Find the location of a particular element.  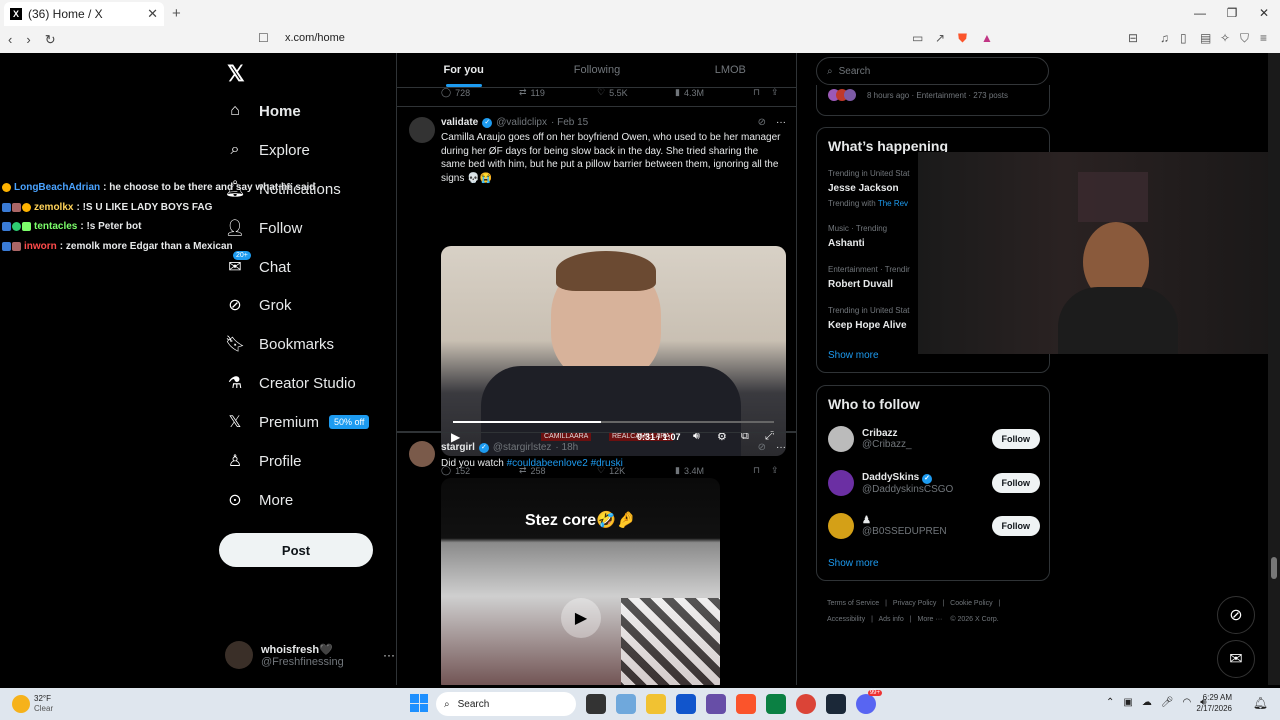

tweet-time: · 18h is located at coordinates (566, 447).